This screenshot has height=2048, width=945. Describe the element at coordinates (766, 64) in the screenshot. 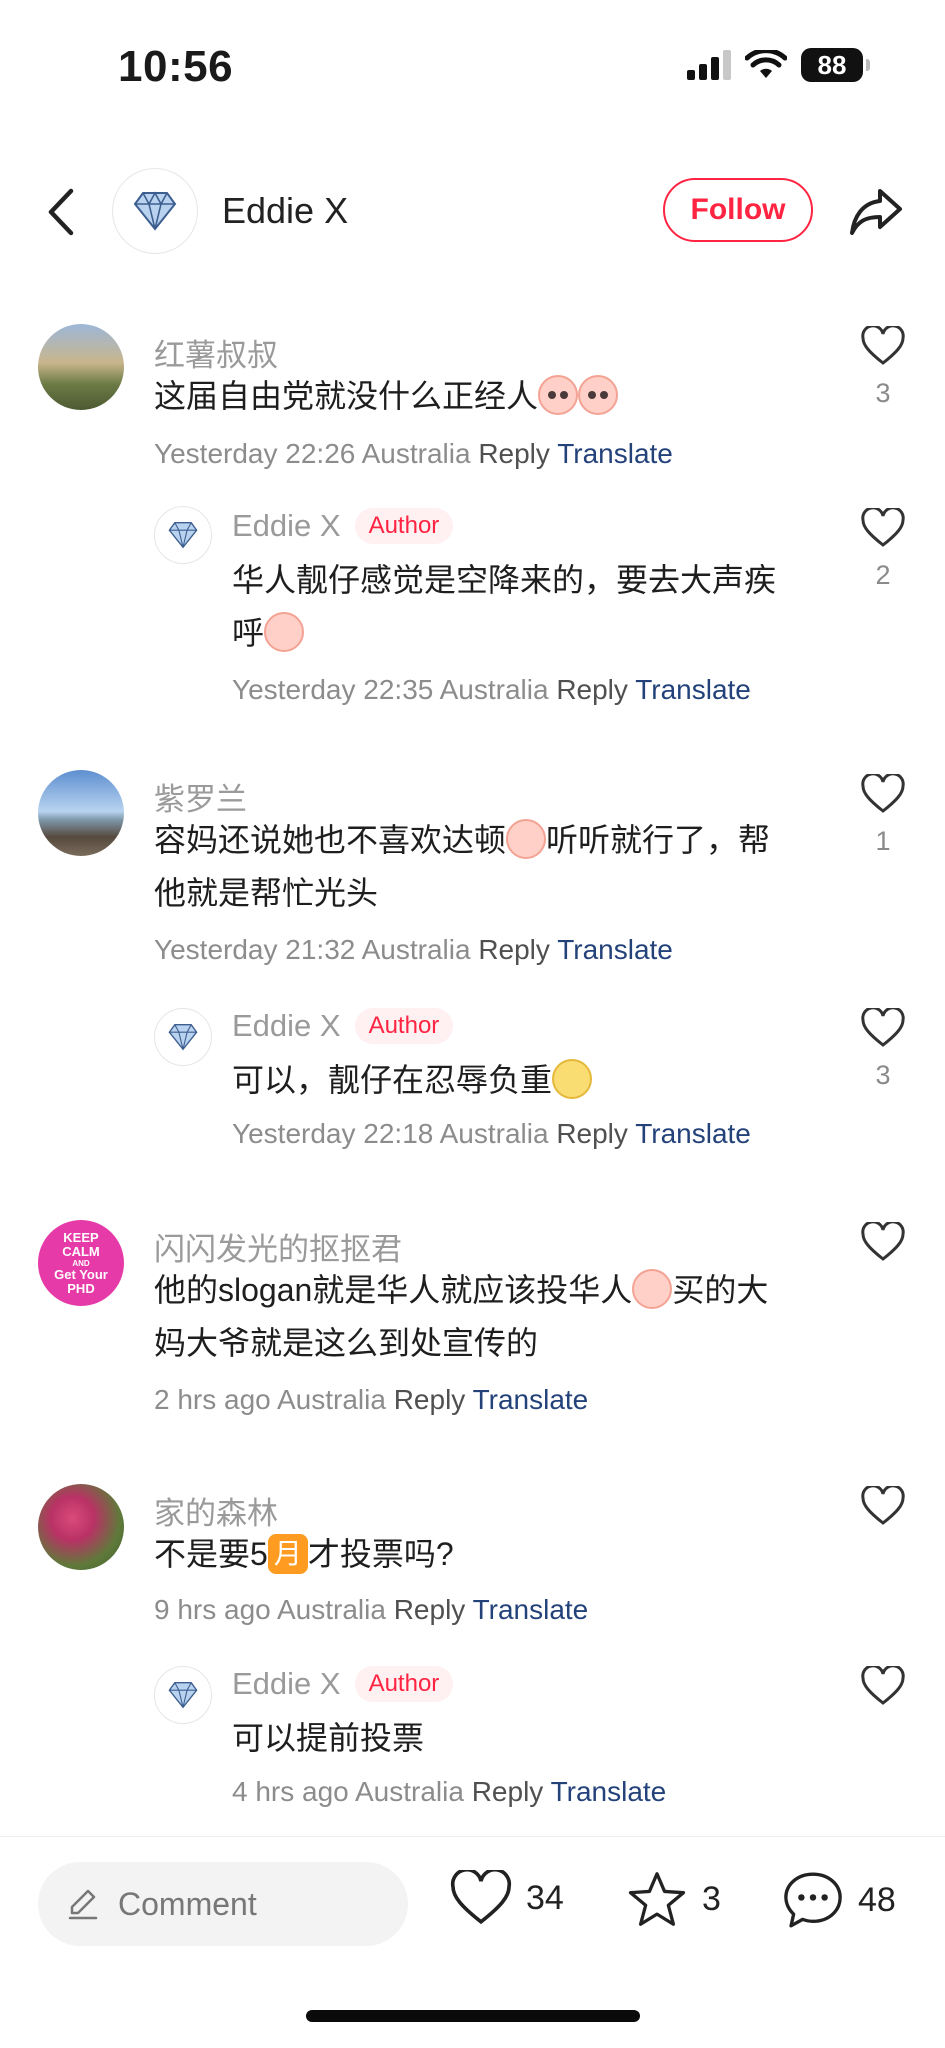

I see `wifi-icon` at that location.